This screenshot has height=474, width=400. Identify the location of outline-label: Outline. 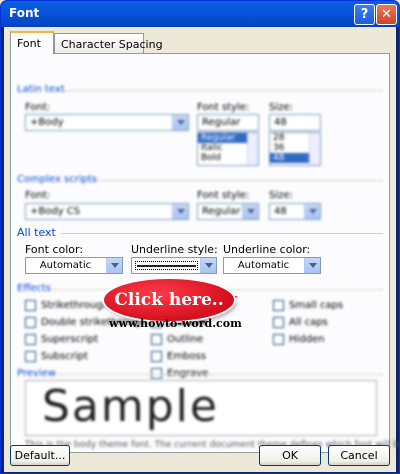
(185, 339).